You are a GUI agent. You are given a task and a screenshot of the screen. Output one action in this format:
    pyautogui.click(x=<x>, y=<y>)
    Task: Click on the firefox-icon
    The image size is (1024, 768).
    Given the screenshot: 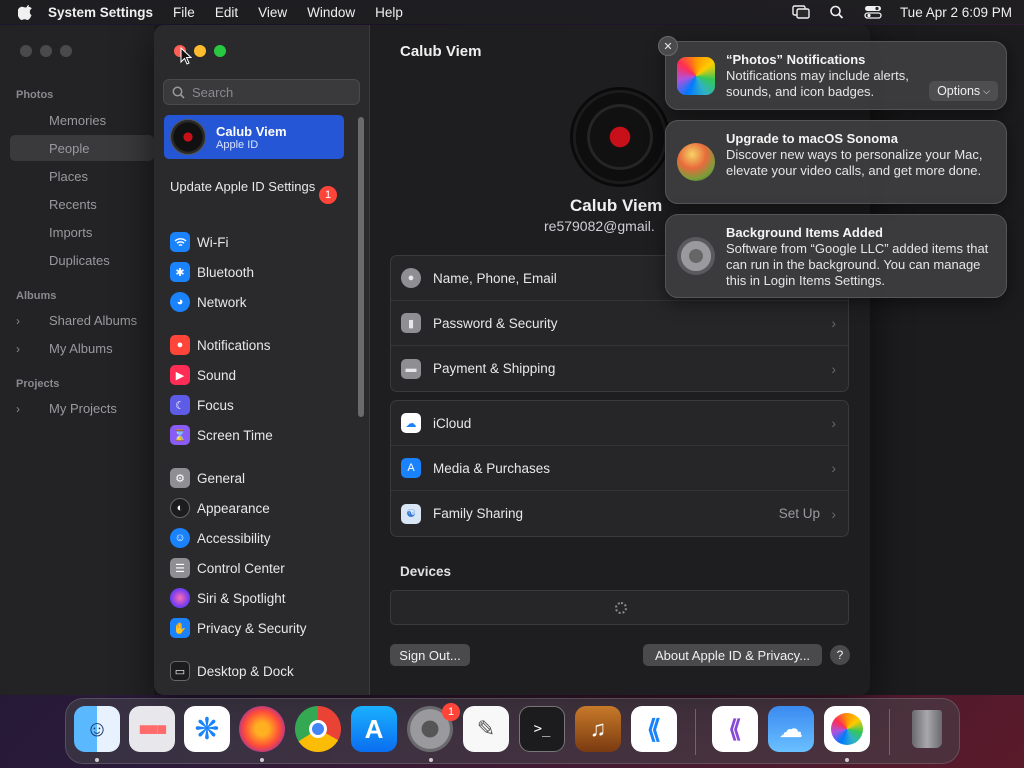 What is the action you would take?
    pyautogui.click(x=262, y=729)
    